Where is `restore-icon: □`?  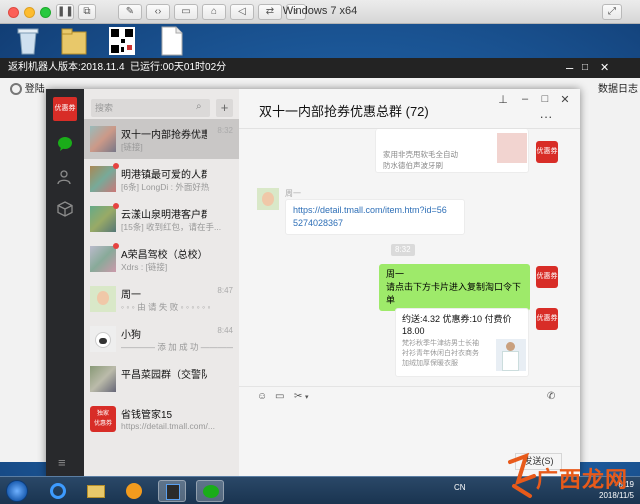 restore-icon: □ is located at coordinates (585, 68).